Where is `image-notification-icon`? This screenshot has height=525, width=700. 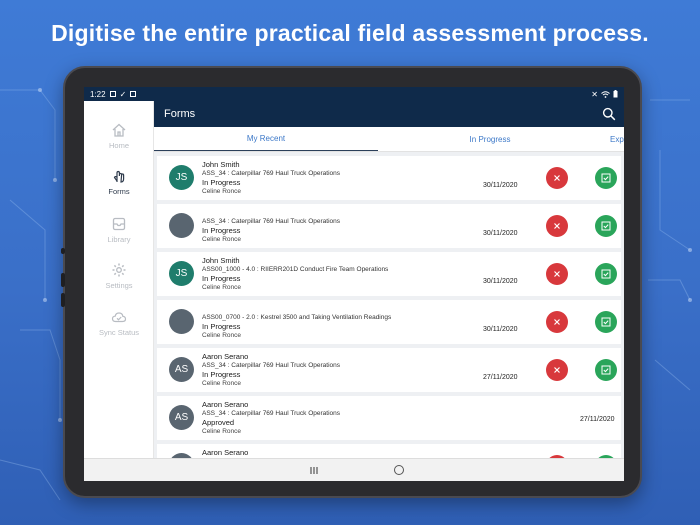
image-notification-icon is located at coordinates (112, 94).